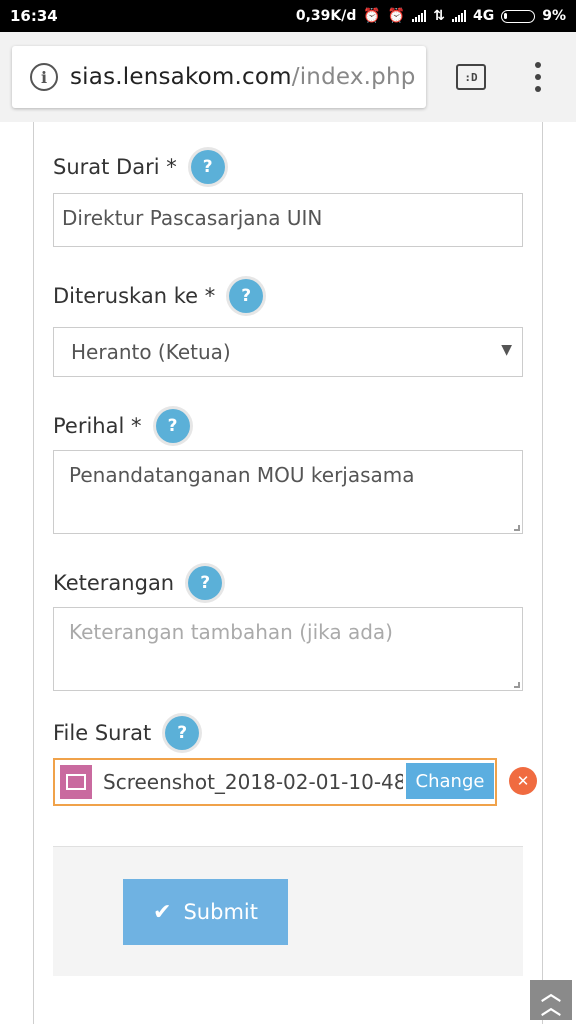  What do you see at coordinates (506, 350) in the screenshot?
I see `dropdown-arrow-icon: ▼` at bounding box center [506, 350].